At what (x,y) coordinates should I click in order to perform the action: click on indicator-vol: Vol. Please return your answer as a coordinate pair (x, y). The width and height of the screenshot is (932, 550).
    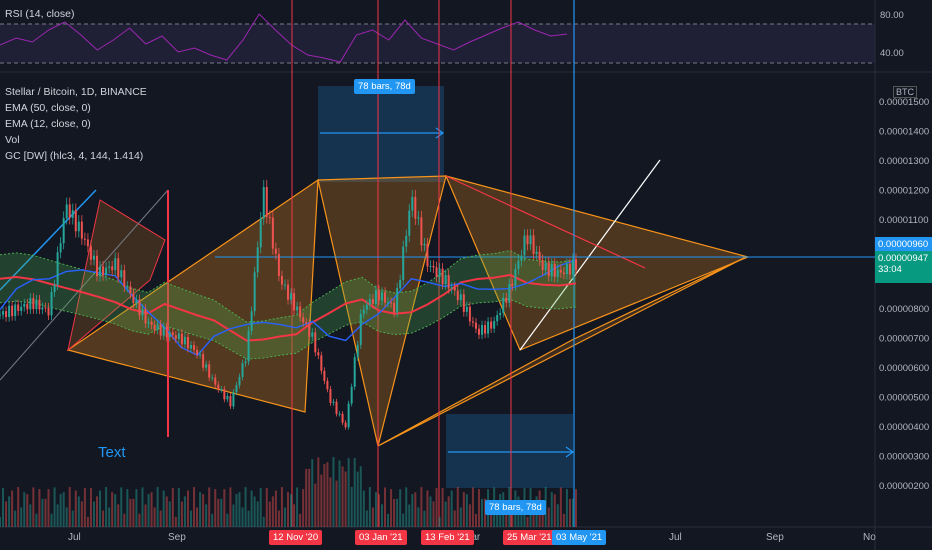
    Looking at the image, I should click on (12, 140).